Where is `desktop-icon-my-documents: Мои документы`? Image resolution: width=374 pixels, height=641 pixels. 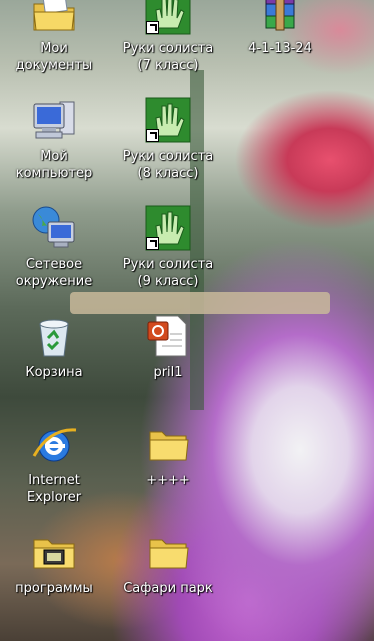 desktop-icon-my-documents: Мои документы is located at coordinates (54, 37).